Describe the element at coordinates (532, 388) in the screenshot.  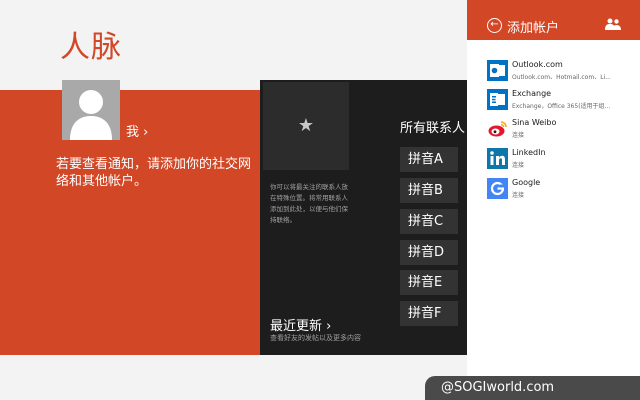
I see `watermark: @SOGIworld.com` at that location.